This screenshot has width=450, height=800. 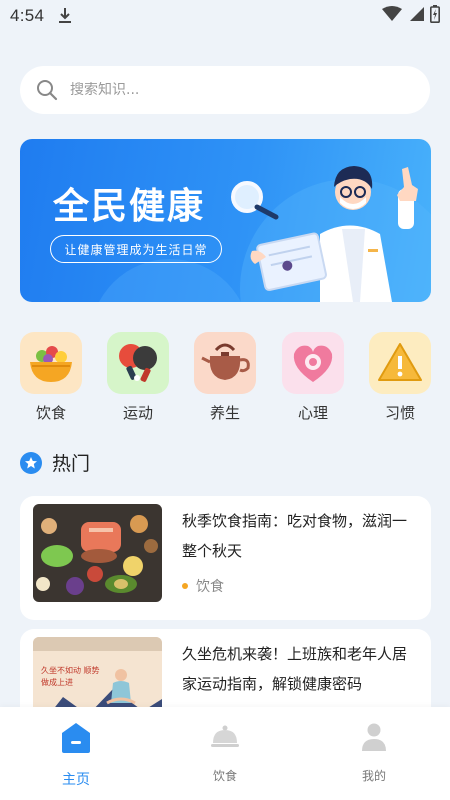 I want to click on nav-profile: 我的, so click(x=374, y=751).